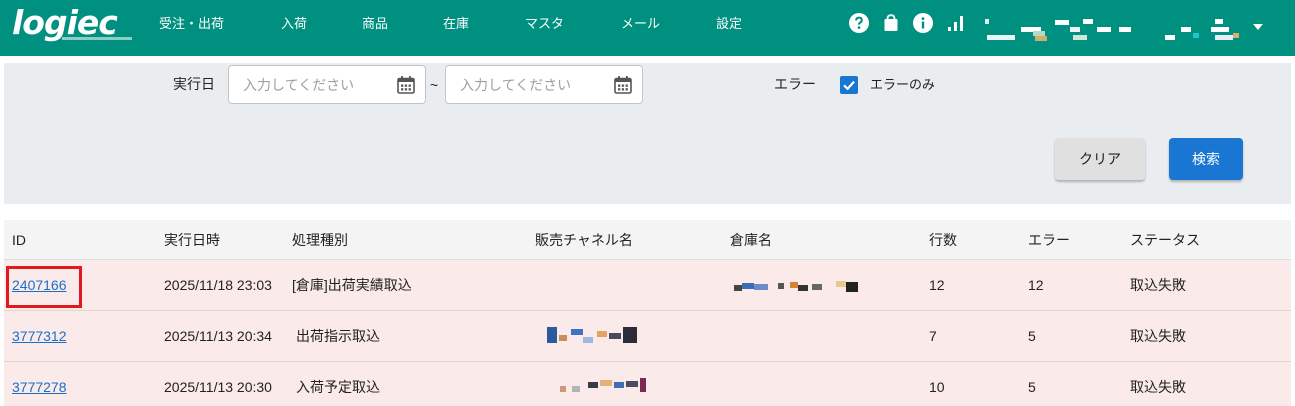 This screenshot has height=406, width=1295. Describe the element at coordinates (39, 336) in the screenshot. I see `row-id-link: 3777312` at that location.